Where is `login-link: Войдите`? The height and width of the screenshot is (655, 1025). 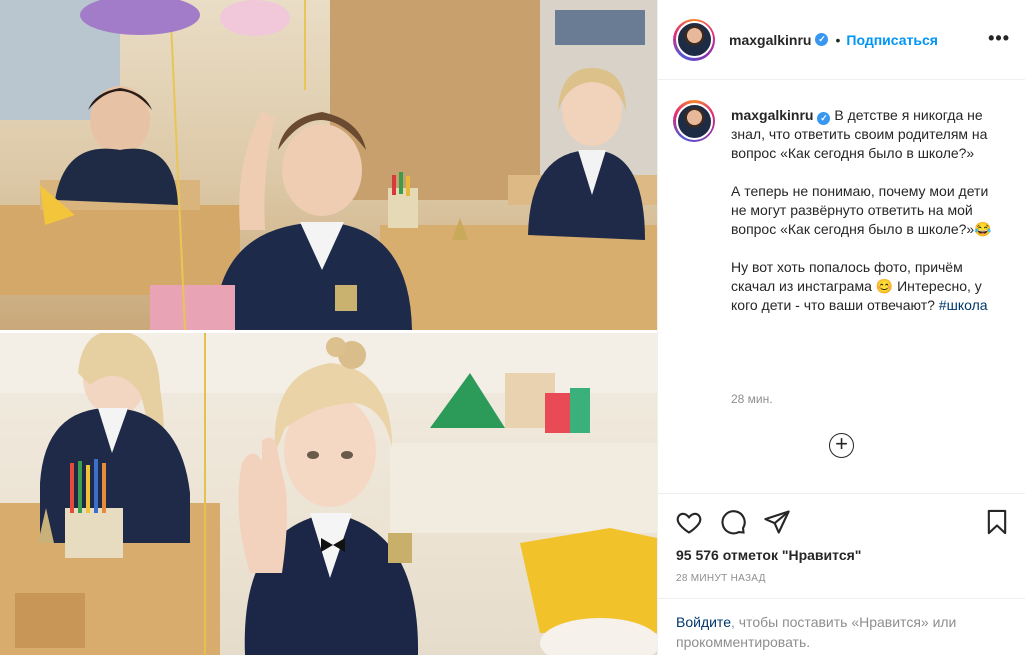 login-link: Войдите is located at coordinates (703, 622).